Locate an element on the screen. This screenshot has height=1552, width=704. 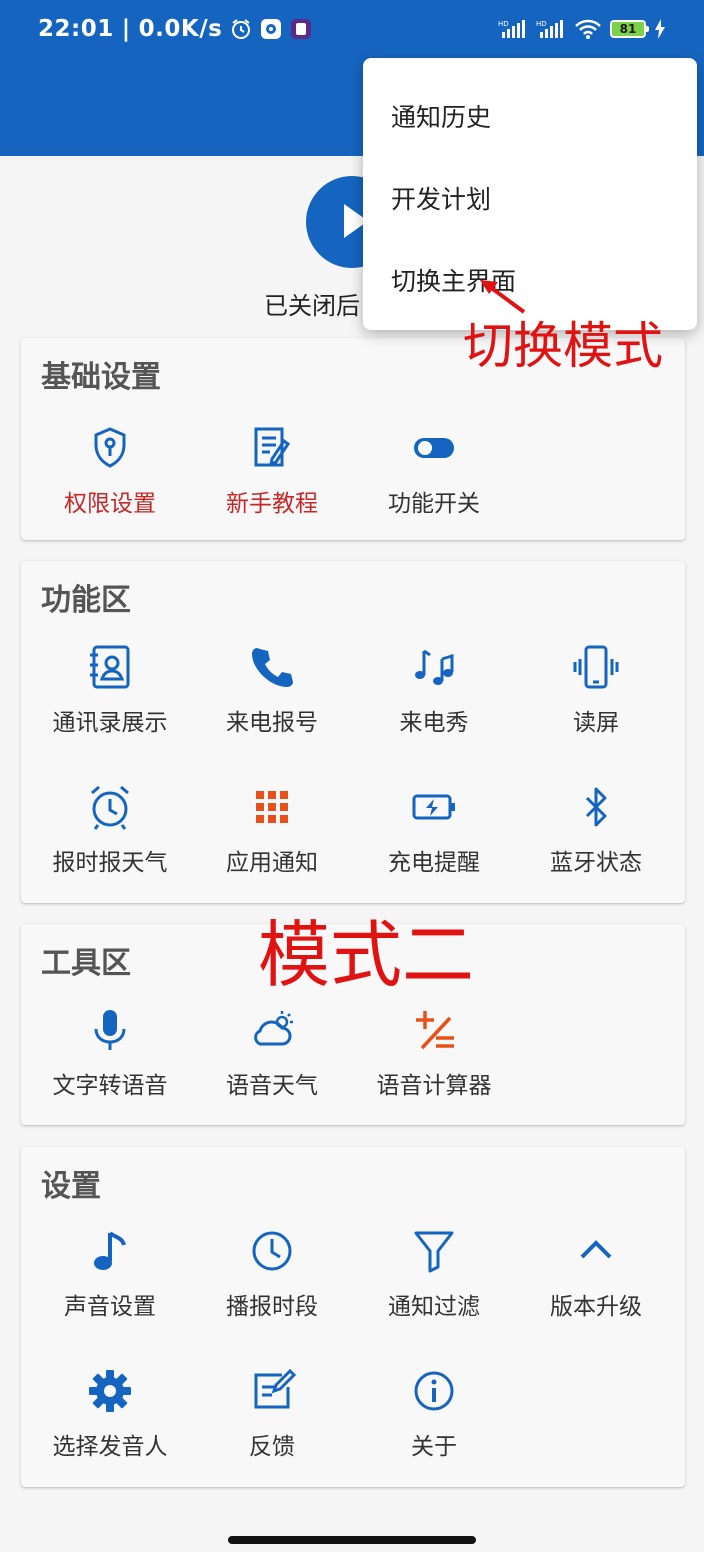
toggle-icon is located at coordinates (434, 448).